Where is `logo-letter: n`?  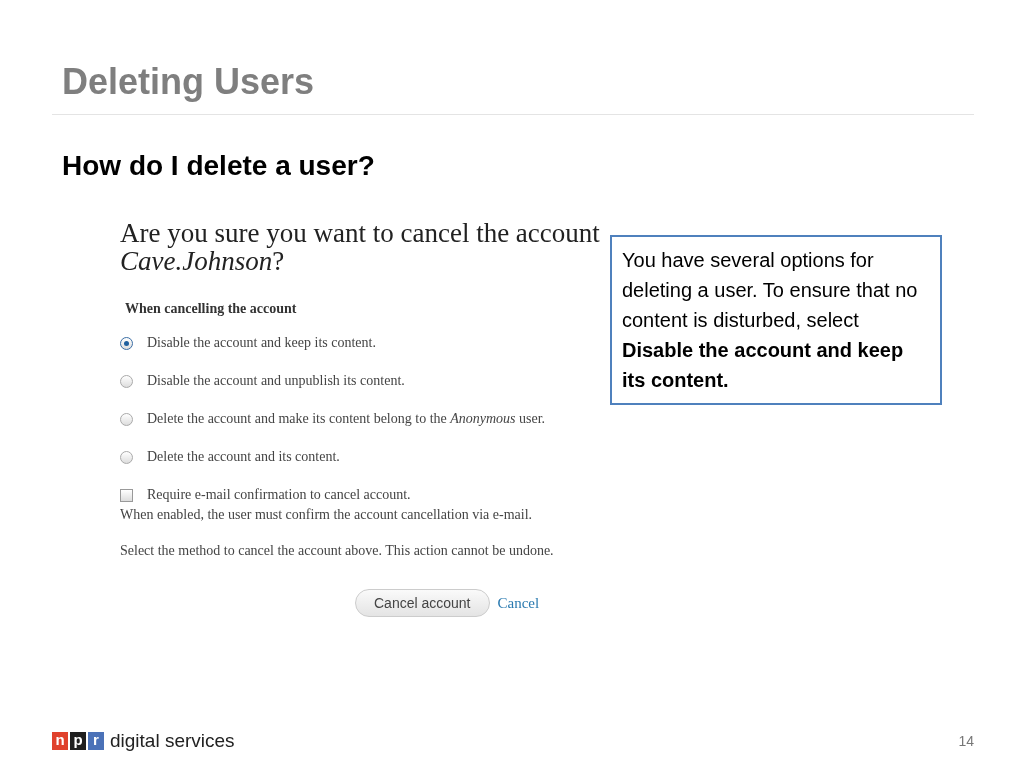 logo-letter: n is located at coordinates (60, 741).